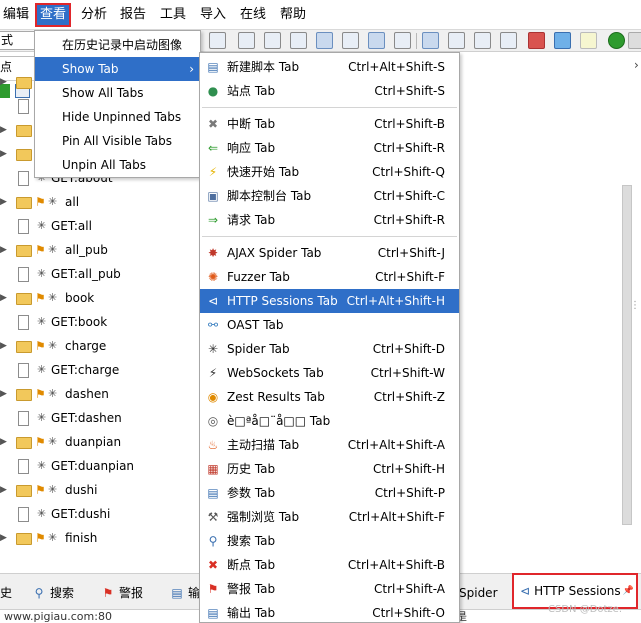 Image resolution: width=641 pixels, height=623 pixels. What do you see at coordinates (100, 347) in the screenshot?
I see `tree-folder-row: ▶ ⚑ ✳ charge` at bounding box center [100, 347].